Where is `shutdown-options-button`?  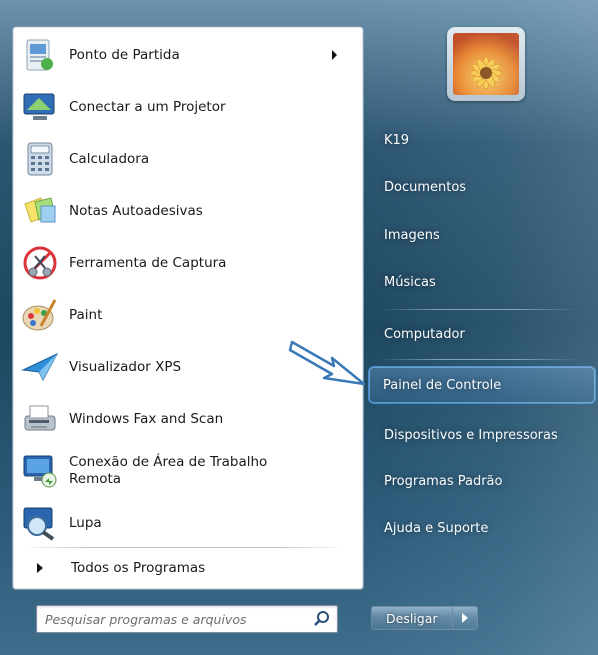
shutdown-options-button is located at coordinates (465, 618).